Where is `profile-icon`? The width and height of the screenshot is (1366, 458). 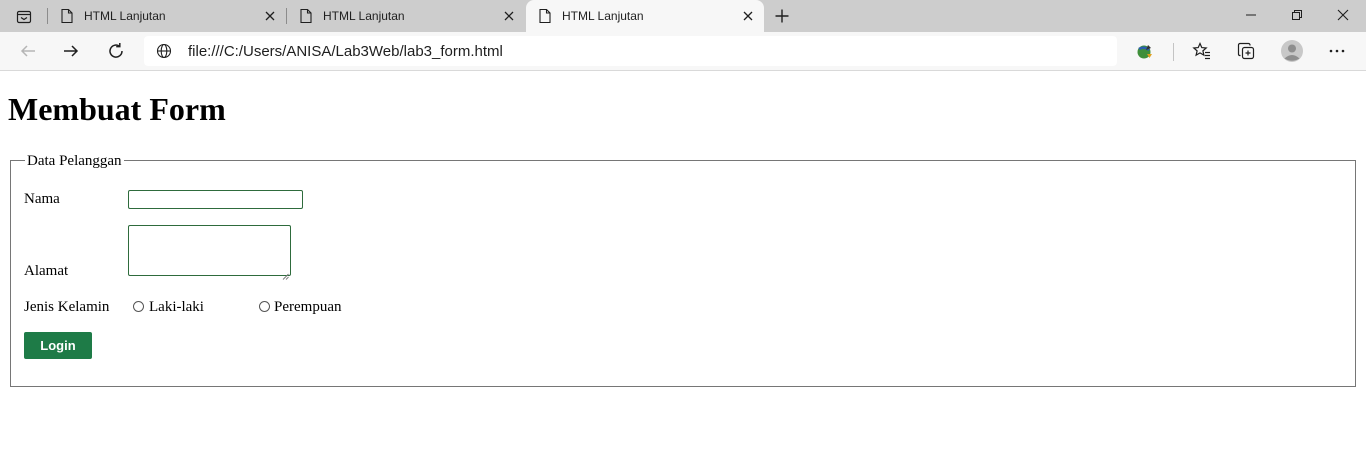 profile-icon is located at coordinates (1292, 51).